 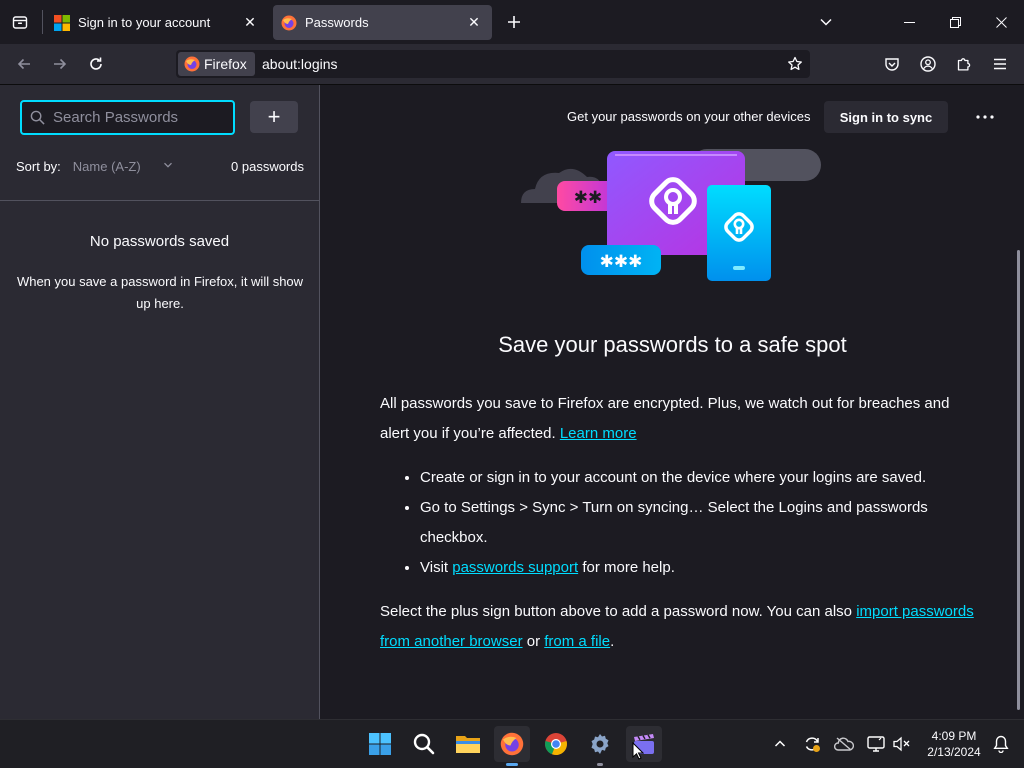 I want to click on visit-suffix: for more help., so click(x=628, y=567).